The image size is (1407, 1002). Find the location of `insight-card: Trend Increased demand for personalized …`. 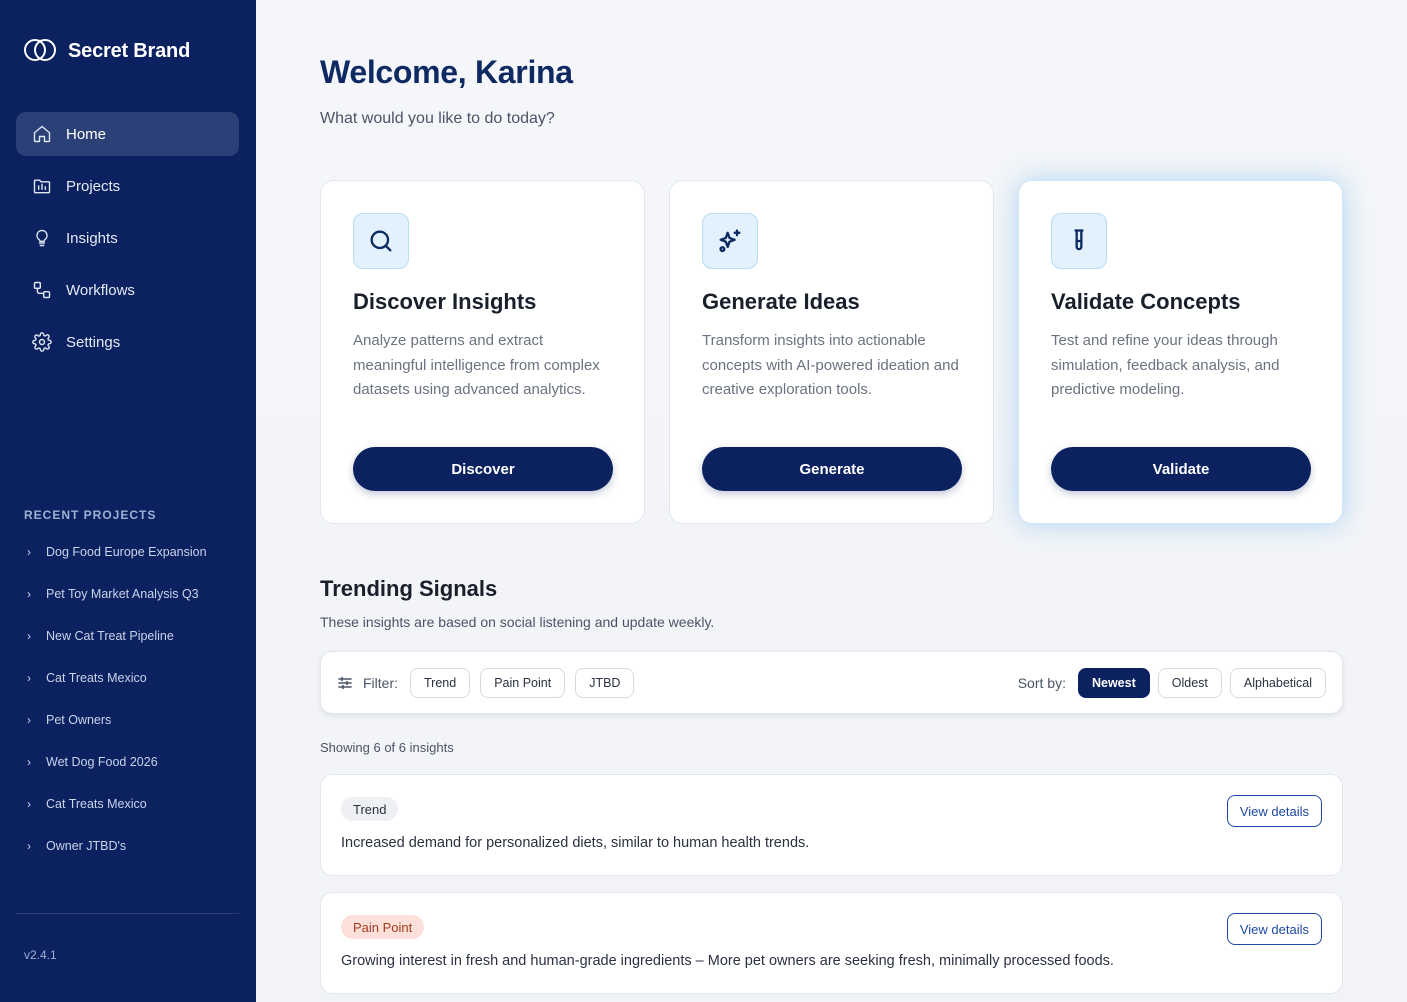

insight-card: Trend Increased demand for personalized … is located at coordinates (831, 825).